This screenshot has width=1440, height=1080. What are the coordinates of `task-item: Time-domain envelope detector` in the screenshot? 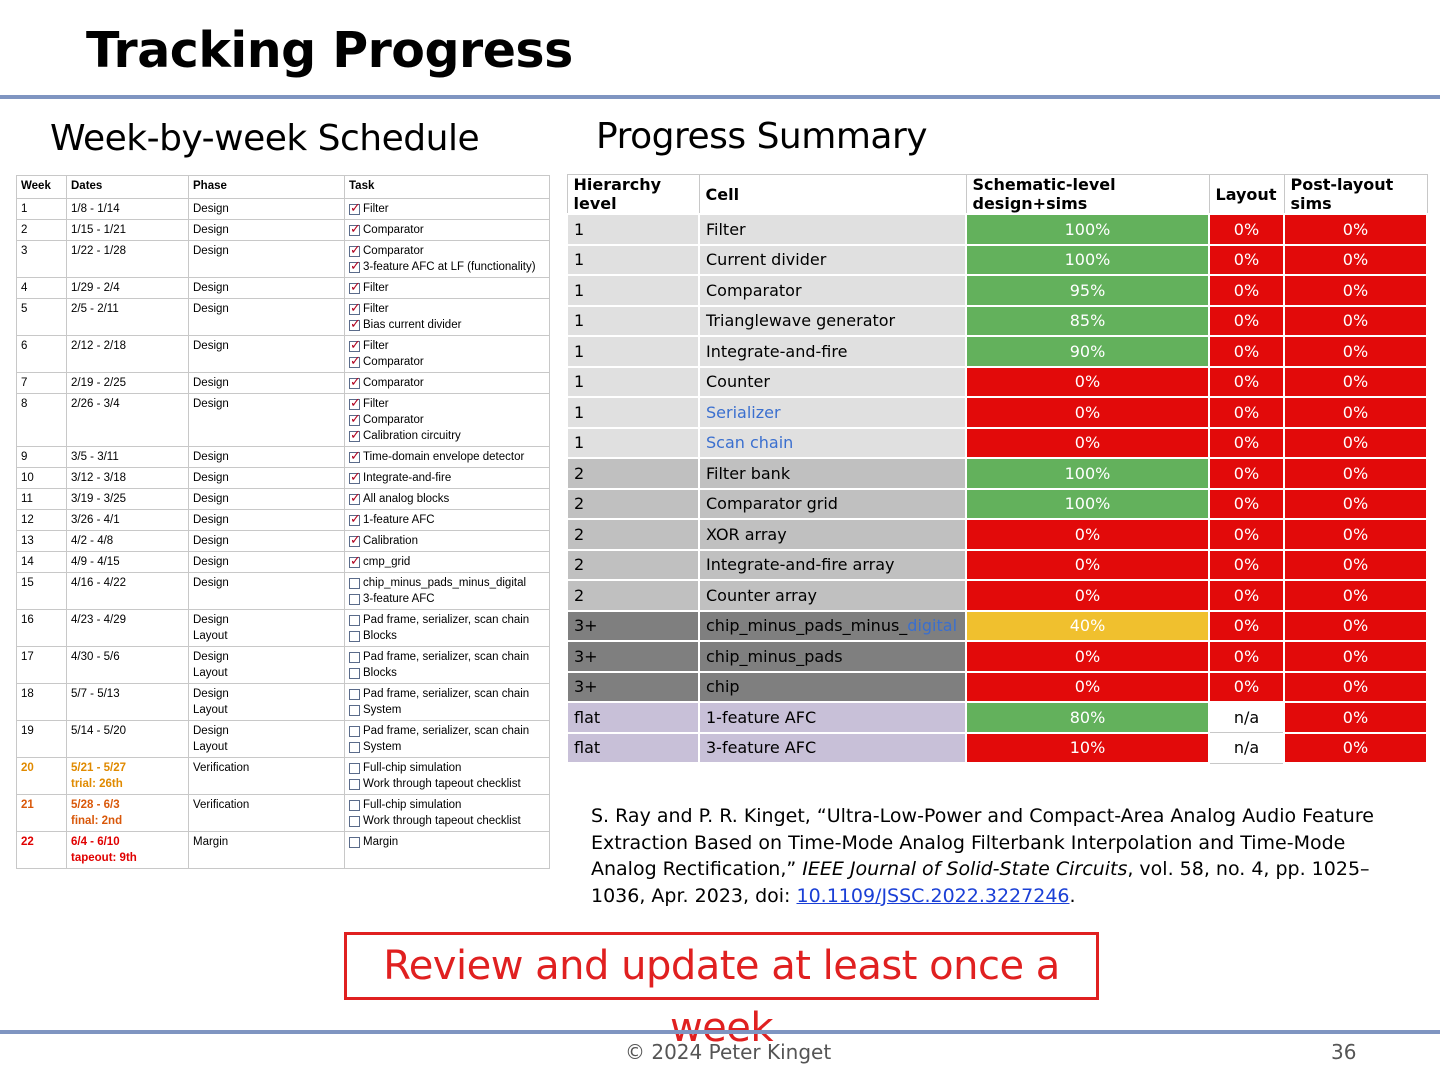 It's located at (447, 457).